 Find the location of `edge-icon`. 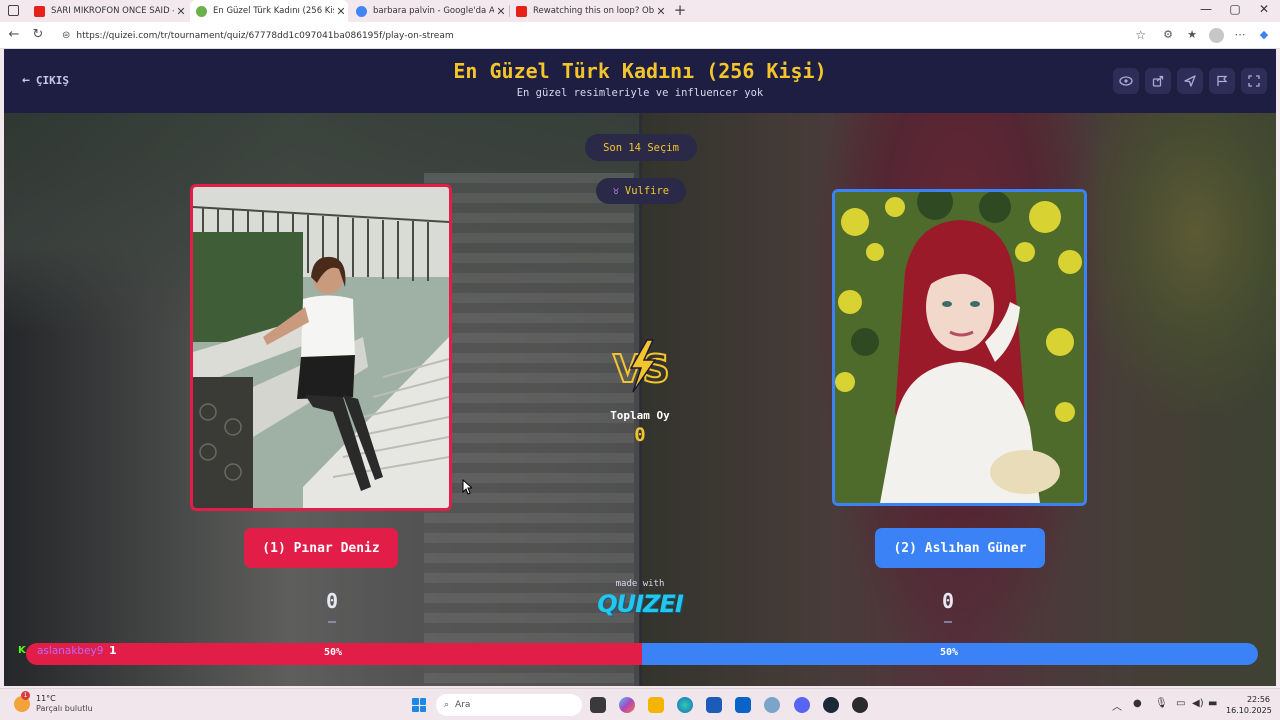

edge-icon is located at coordinates (685, 705).